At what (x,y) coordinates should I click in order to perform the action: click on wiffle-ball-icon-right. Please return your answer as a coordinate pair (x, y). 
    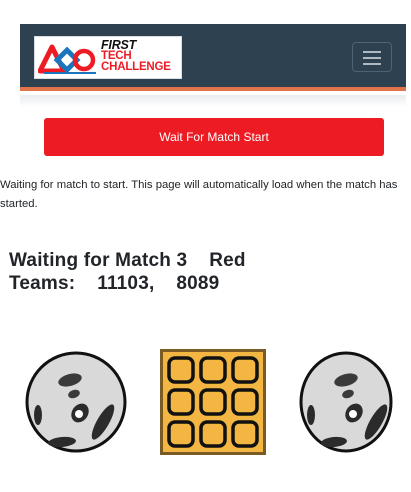
    Looking at the image, I should click on (346, 402).